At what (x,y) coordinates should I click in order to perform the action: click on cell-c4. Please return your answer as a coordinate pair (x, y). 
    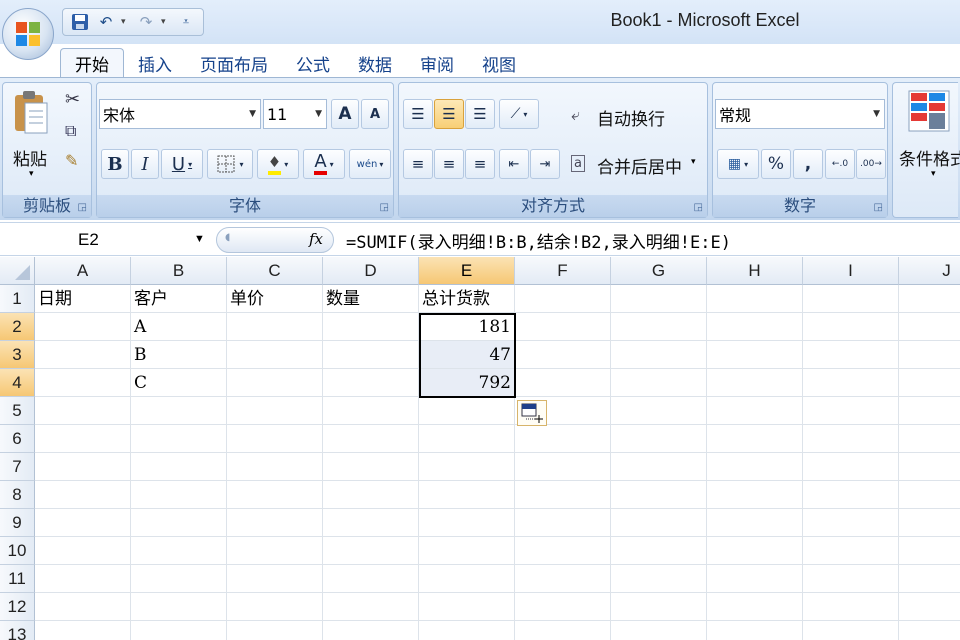
    Looking at the image, I should click on (275, 383).